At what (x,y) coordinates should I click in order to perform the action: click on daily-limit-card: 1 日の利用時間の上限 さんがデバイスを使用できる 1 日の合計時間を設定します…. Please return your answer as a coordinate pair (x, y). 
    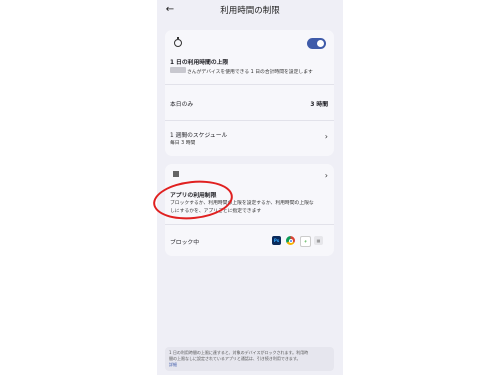
    Looking at the image, I should click on (249, 93).